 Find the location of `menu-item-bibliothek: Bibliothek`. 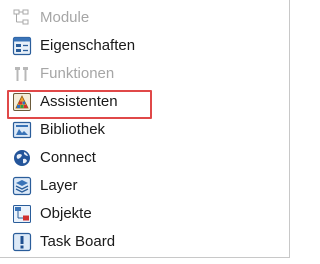

menu-item-bibliothek: Bibliothek is located at coordinates (140, 130).